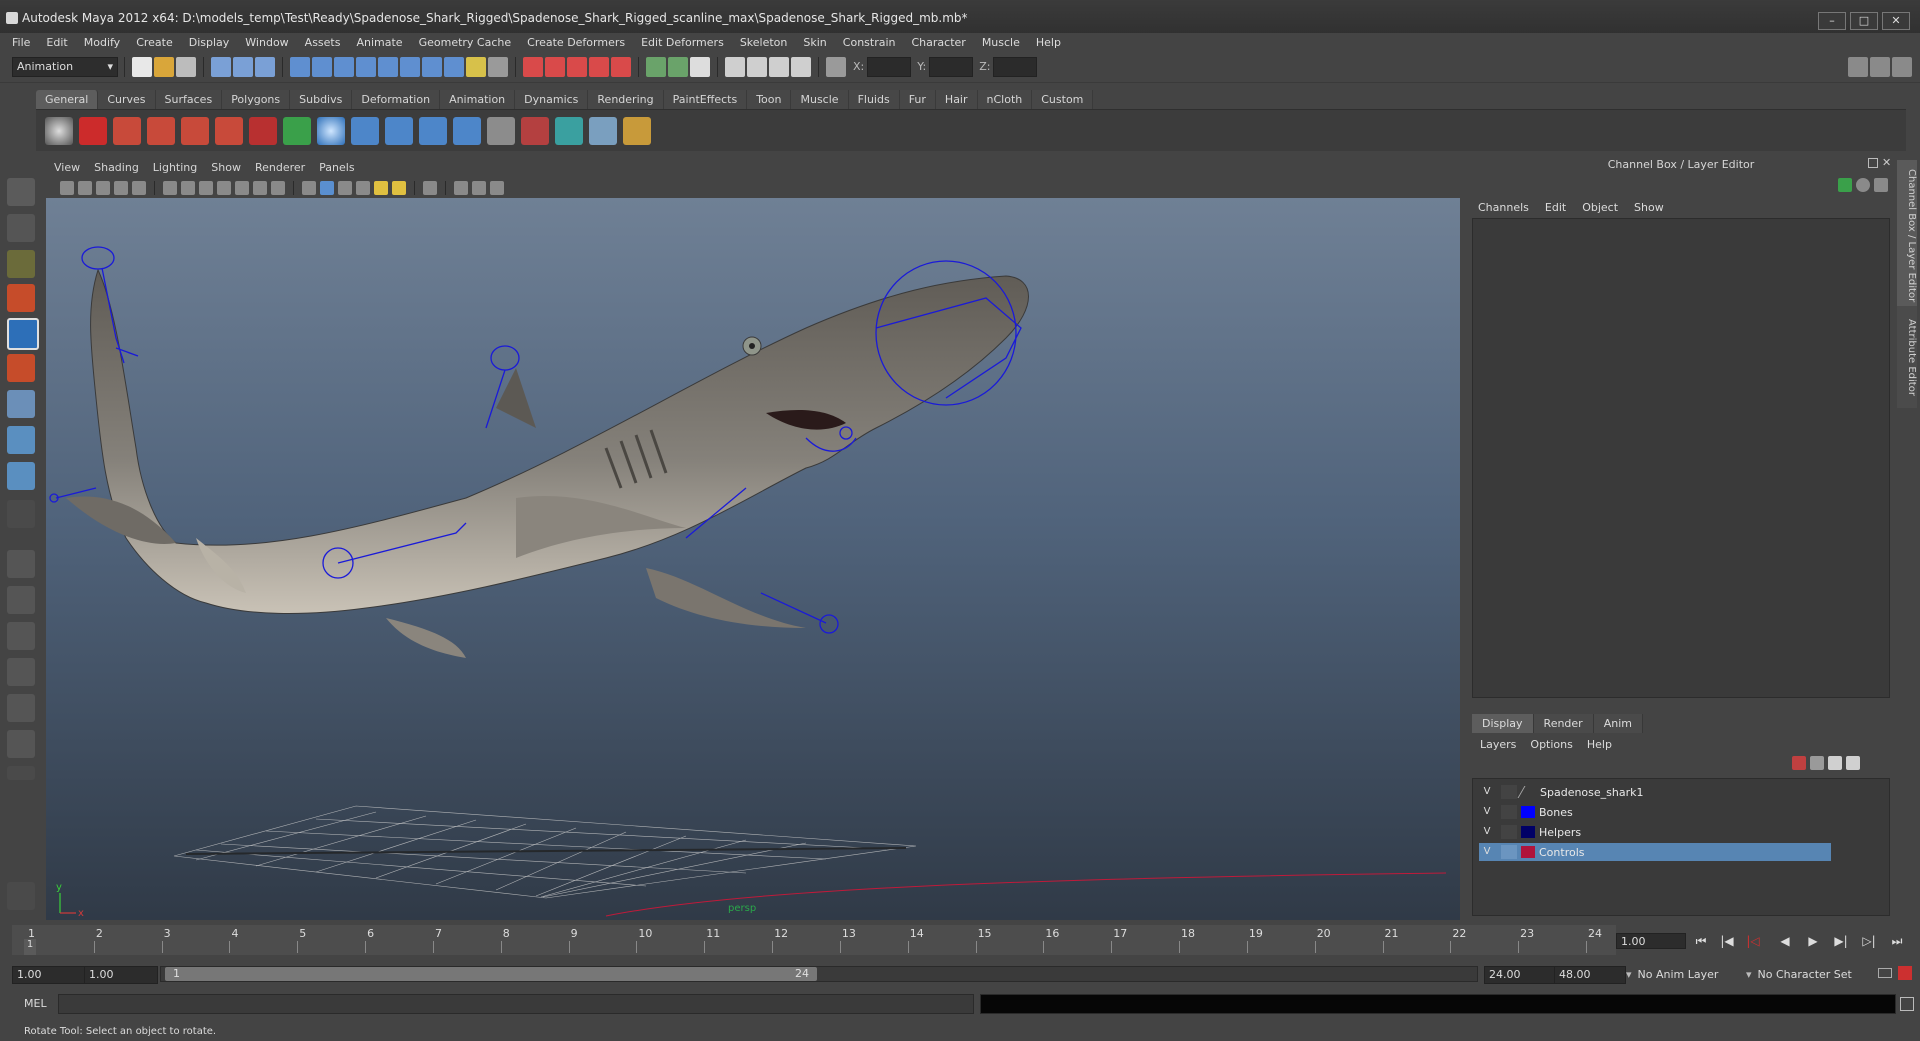 This screenshot has height=1041, width=1920. I want to click on channelbox-menu-channels: Channels, so click(1503, 207).